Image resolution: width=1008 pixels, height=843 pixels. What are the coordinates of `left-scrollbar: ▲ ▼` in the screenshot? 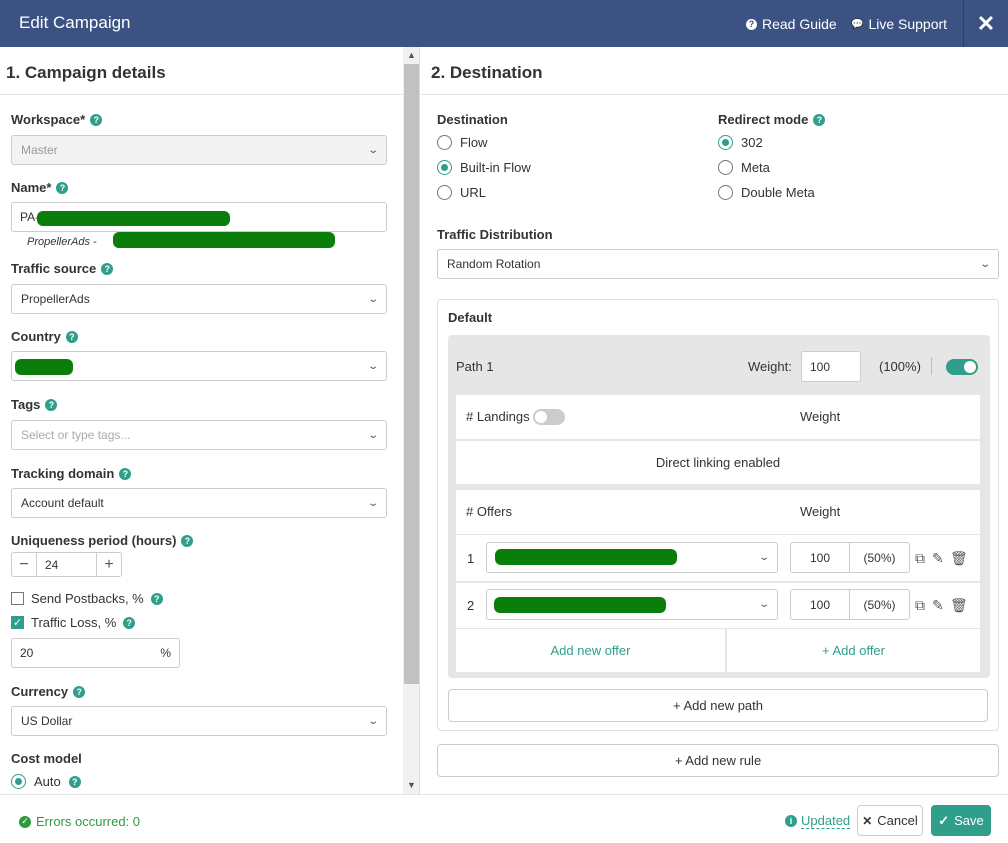 It's located at (411, 420).